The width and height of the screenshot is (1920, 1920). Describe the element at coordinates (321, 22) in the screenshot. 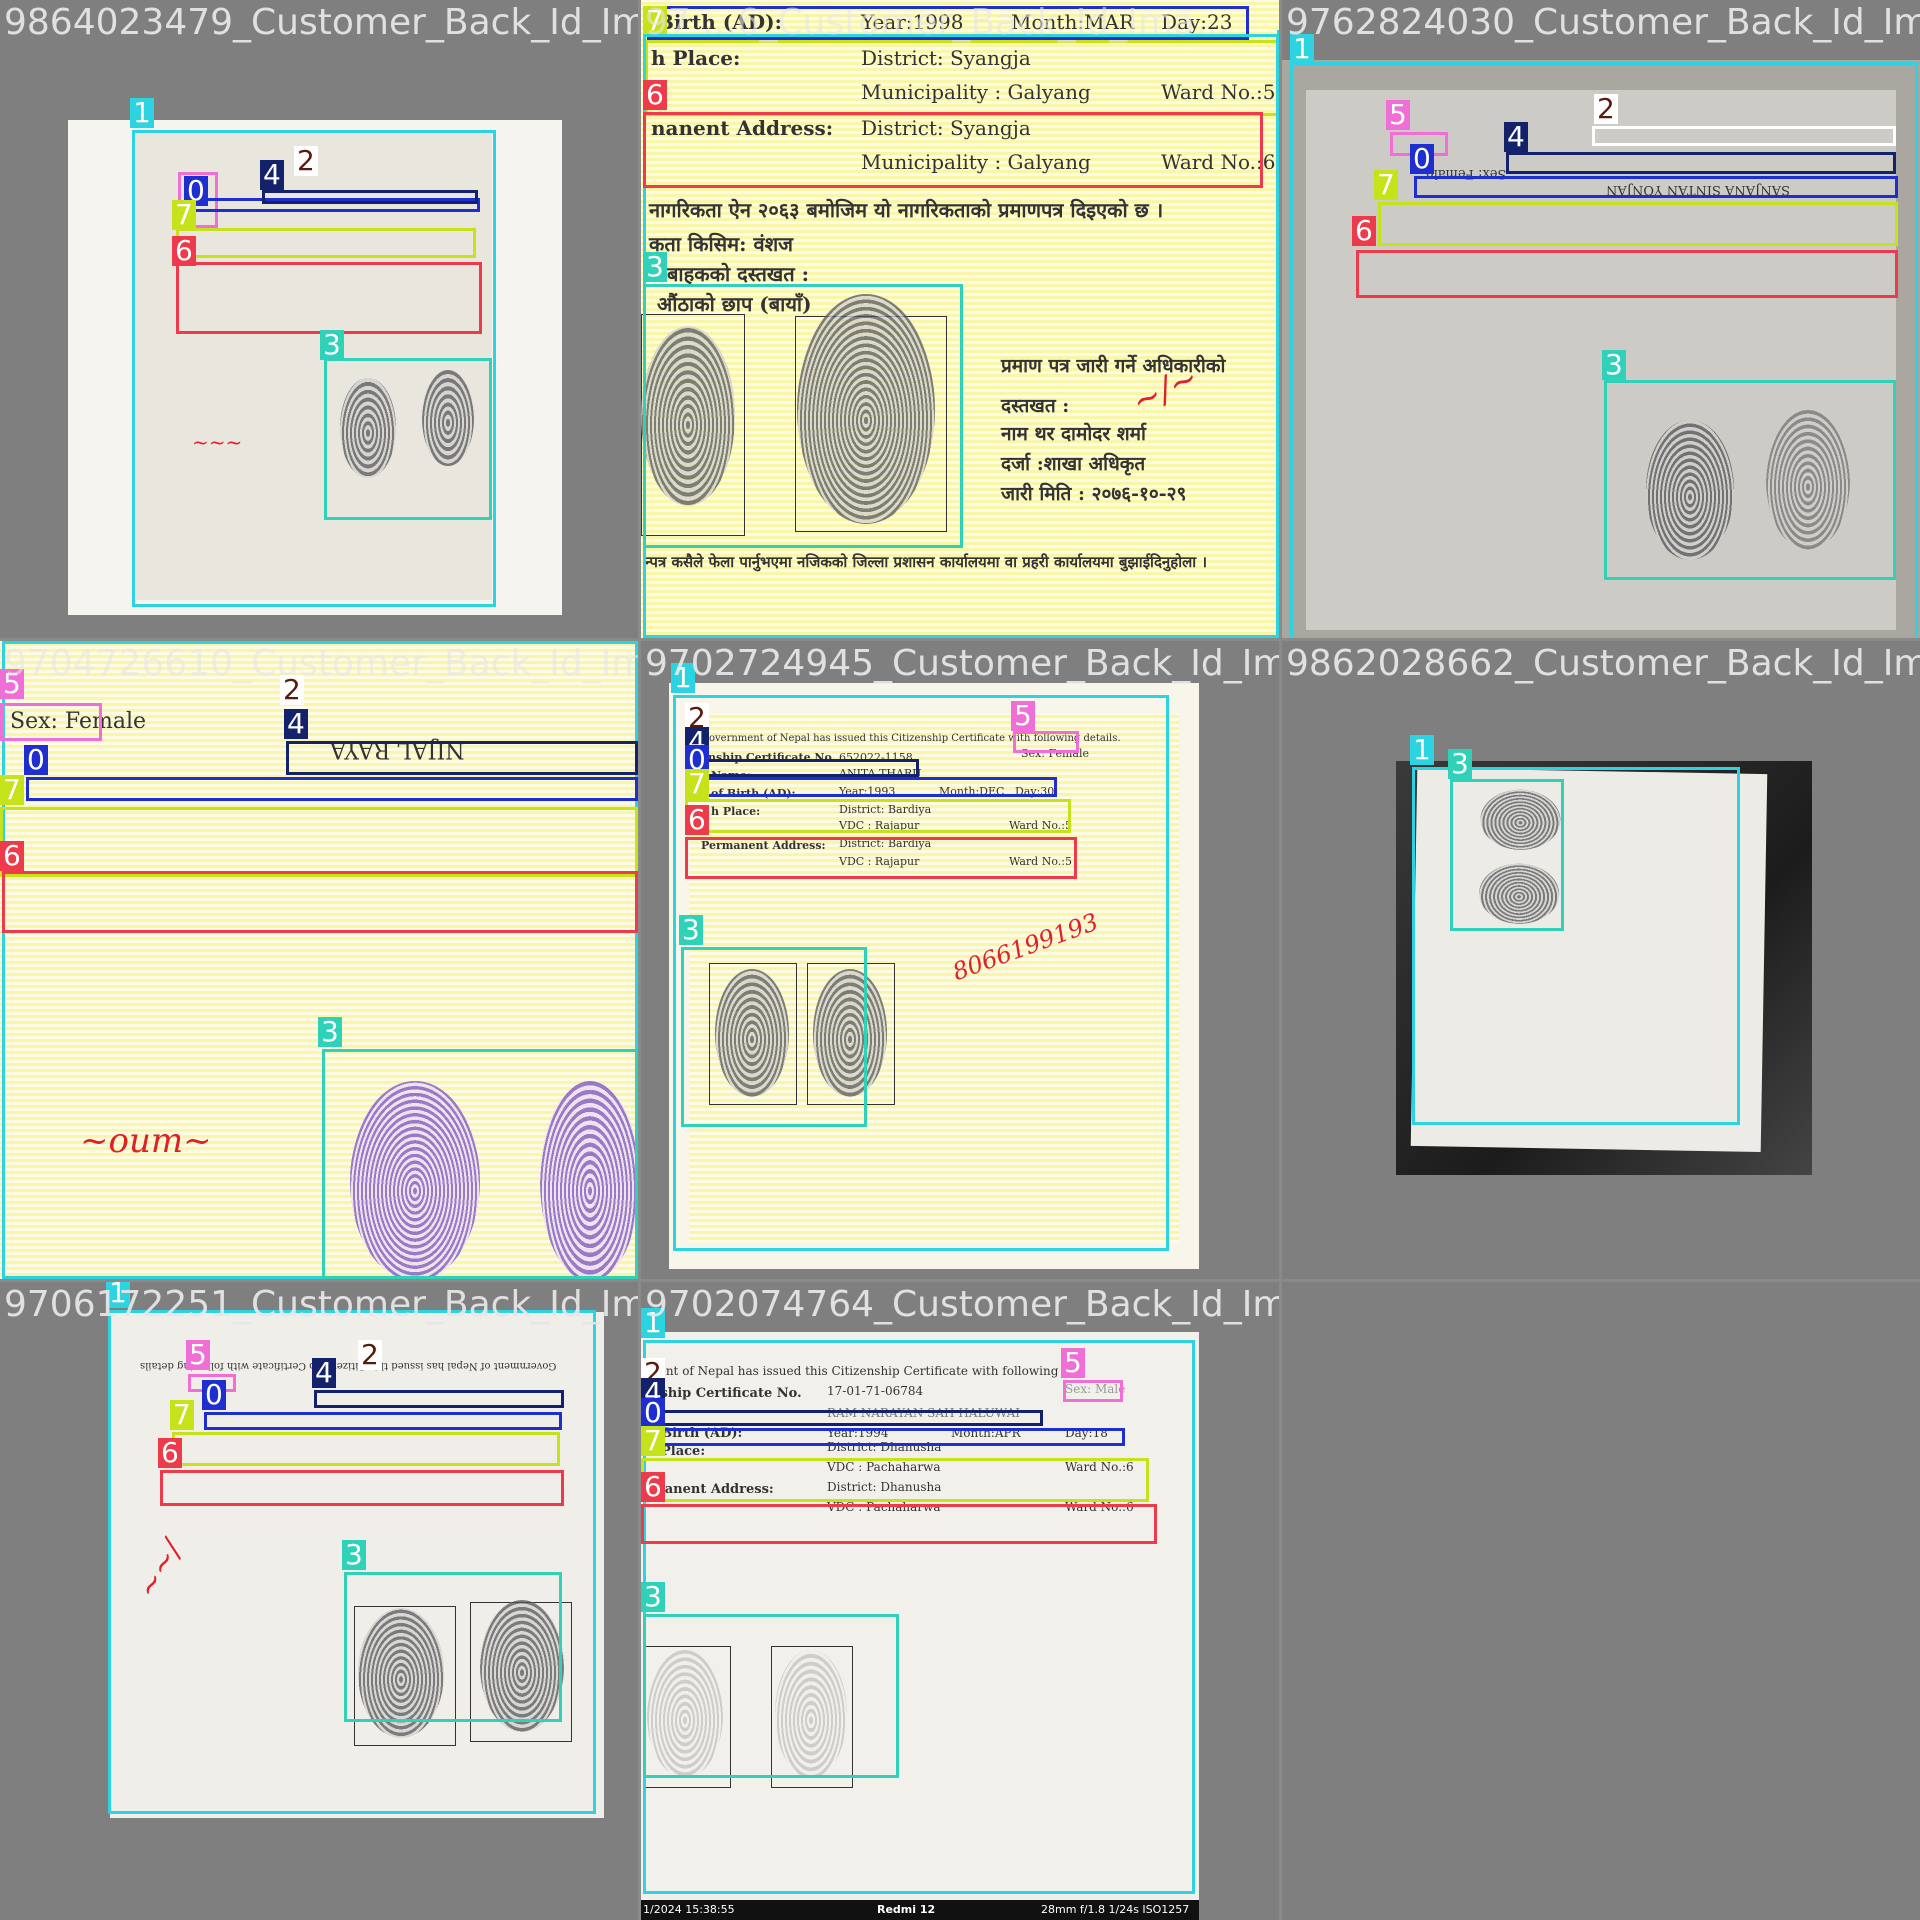

I see `tile-title: 9864023479_Customer_Back_Id_Ima` at that location.